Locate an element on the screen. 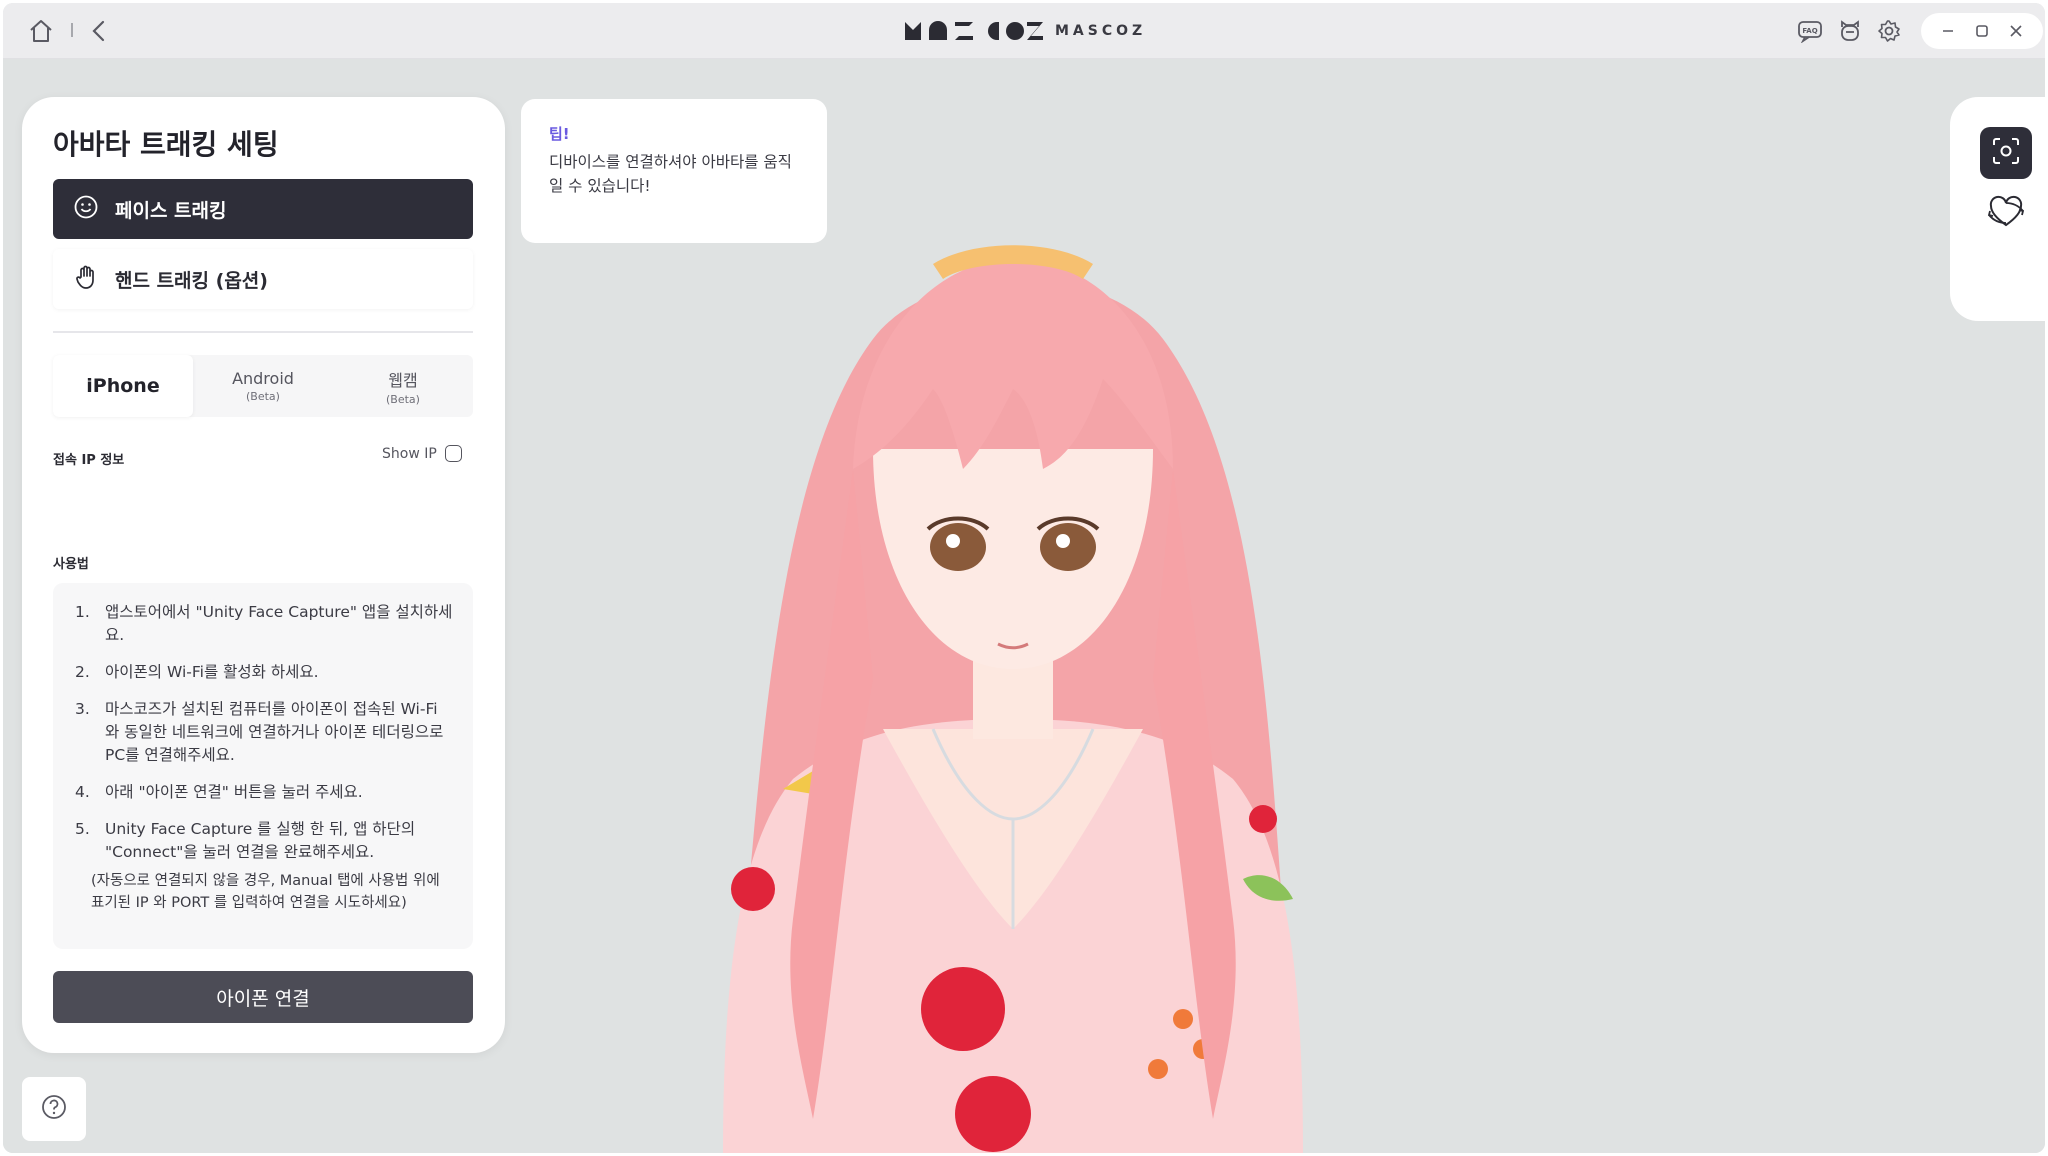  panel-divider is located at coordinates (263, 332).